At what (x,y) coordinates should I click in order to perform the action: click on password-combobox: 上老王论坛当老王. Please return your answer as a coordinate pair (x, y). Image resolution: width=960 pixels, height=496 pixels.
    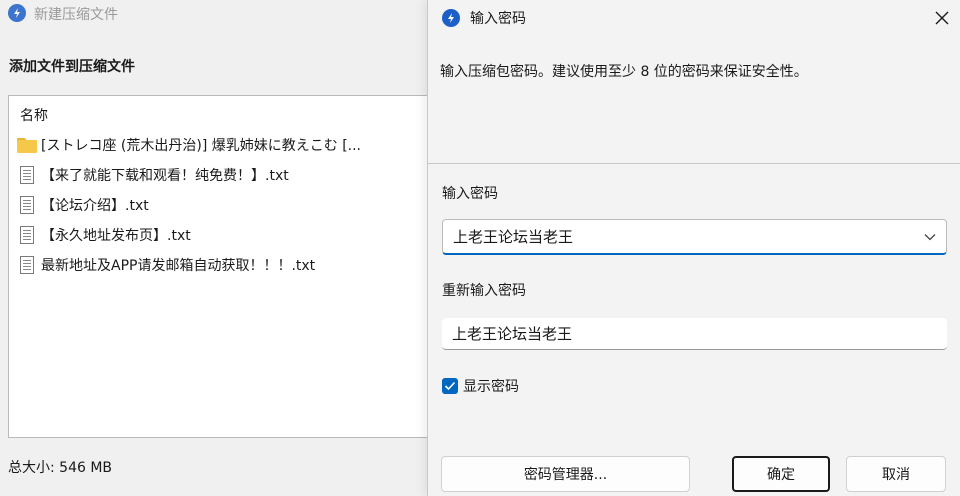
    Looking at the image, I should click on (694, 237).